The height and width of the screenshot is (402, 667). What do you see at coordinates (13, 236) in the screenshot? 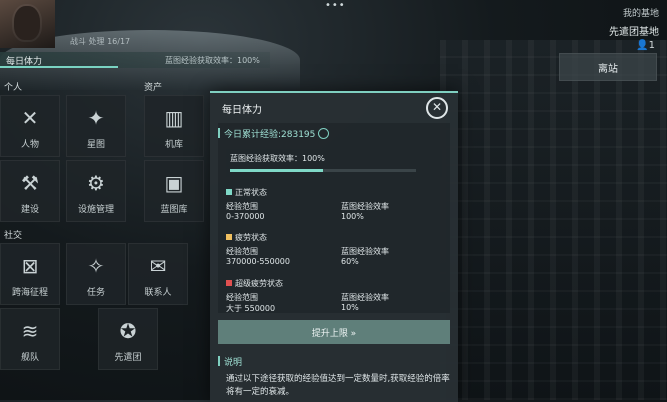
I see `section-social: 社交` at bounding box center [13, 236].